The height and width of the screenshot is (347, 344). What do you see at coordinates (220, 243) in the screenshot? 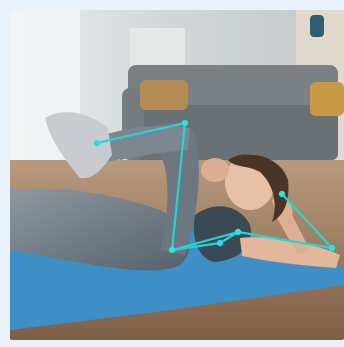
I see `joint-waist` at bounding box center [220, 243].